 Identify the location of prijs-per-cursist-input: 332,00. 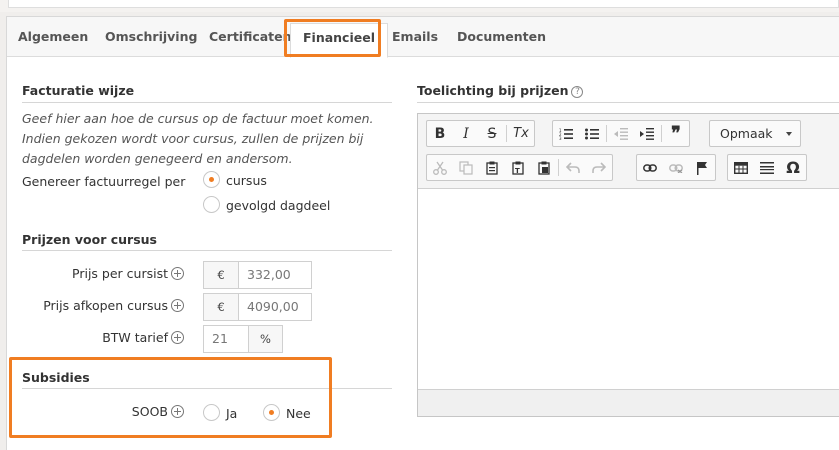
(275, 275).